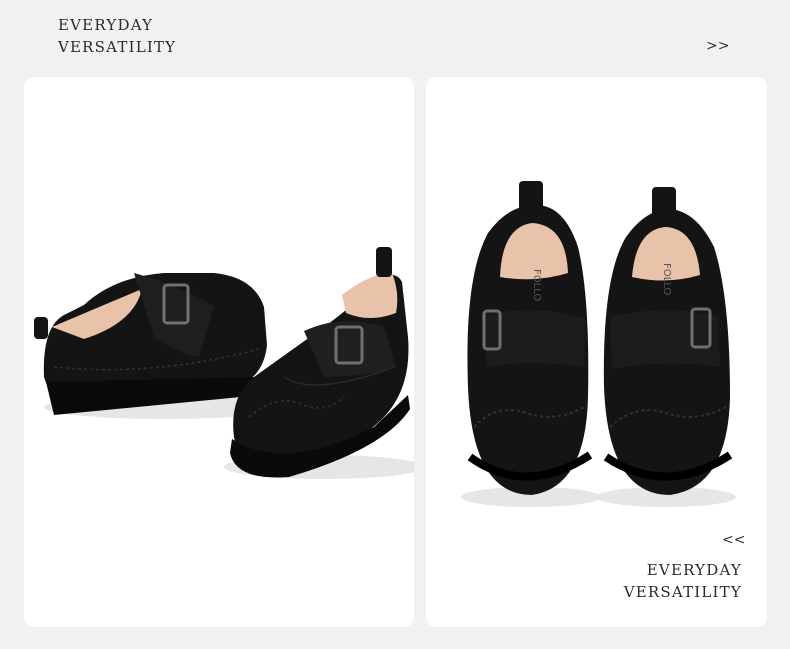 Image resolution: width=790 pixels, height=649 pixels. I want to click on insole-brand-right: FOLLO, so click(666, 279).